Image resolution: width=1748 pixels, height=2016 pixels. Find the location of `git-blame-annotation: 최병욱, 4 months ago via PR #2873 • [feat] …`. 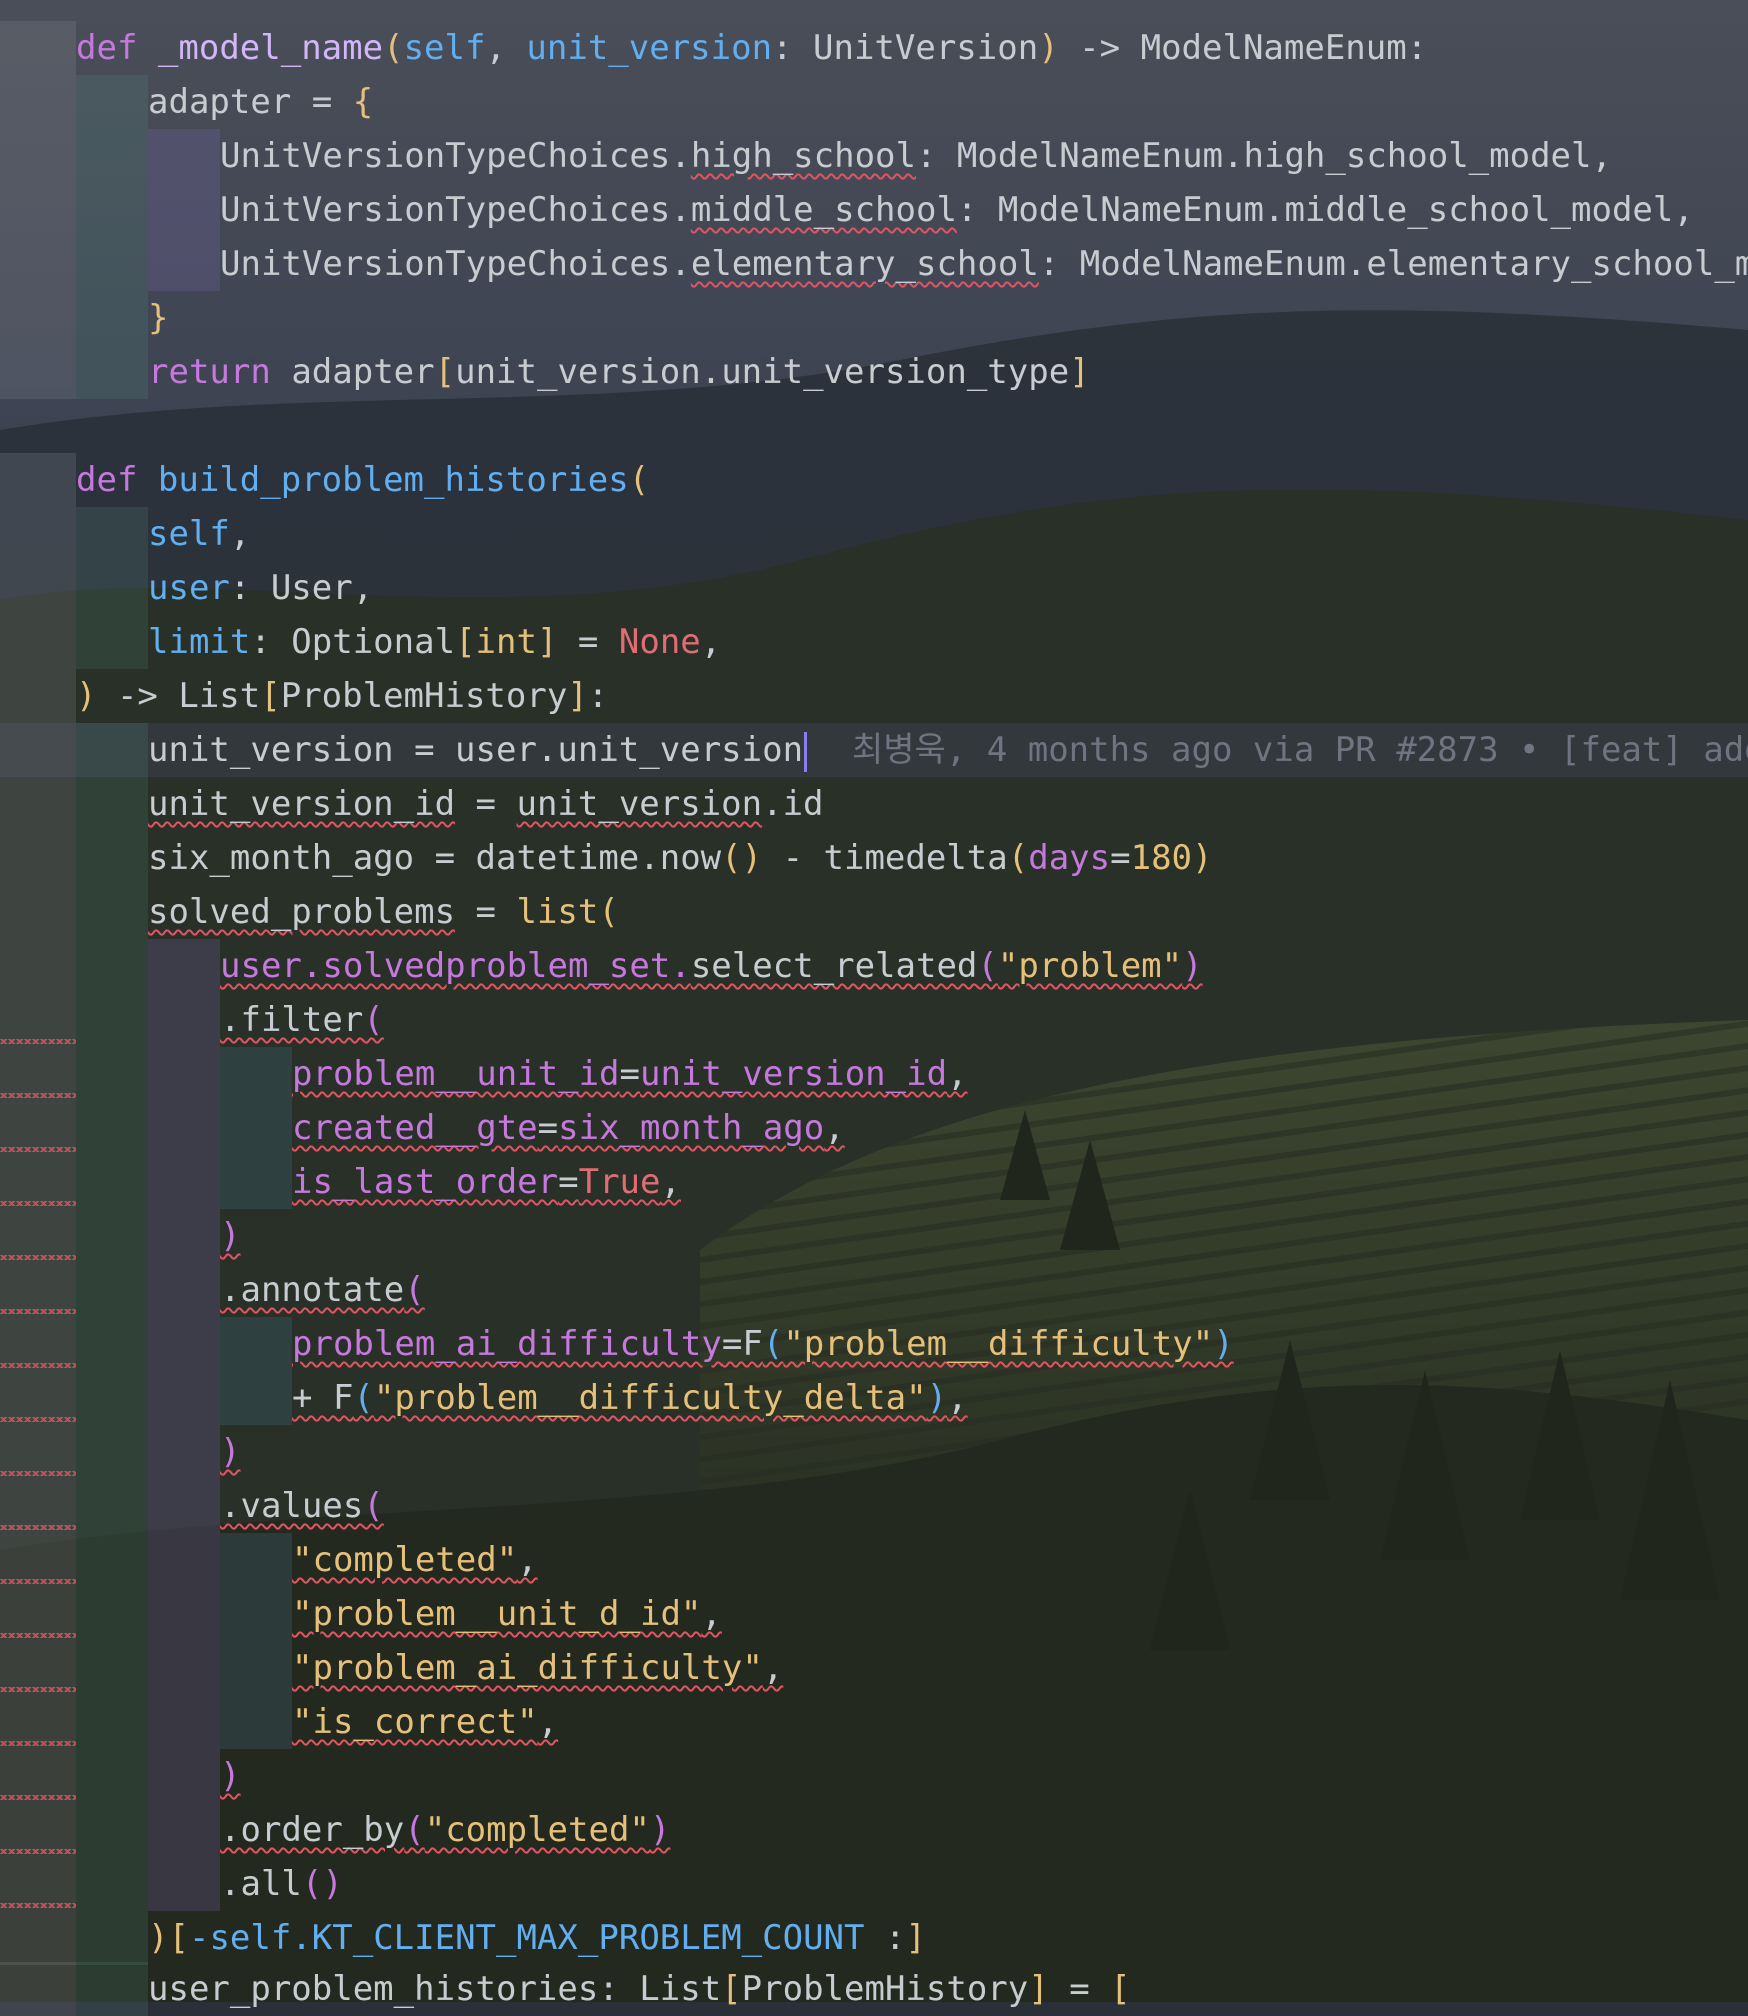

git-blame-annotation: 최병욱, 4 months ago via PR #2873 • [feat] … is located at coordinates (1300, 750).